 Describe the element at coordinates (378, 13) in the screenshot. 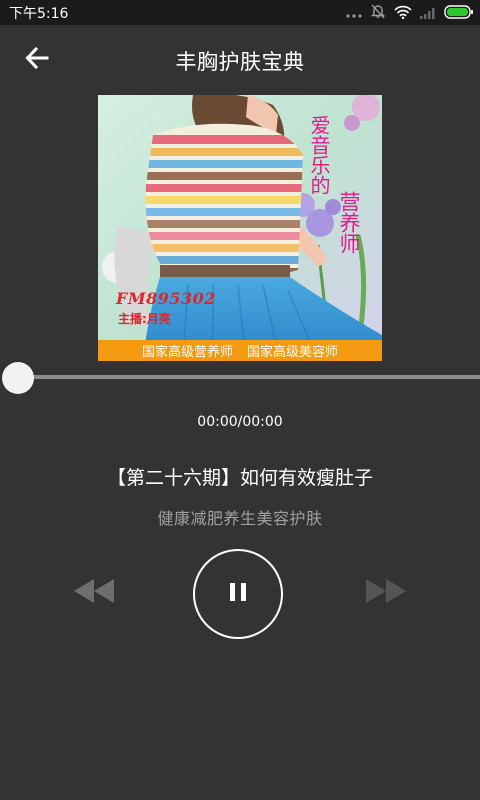

I see `bell-off-icon` at that location.